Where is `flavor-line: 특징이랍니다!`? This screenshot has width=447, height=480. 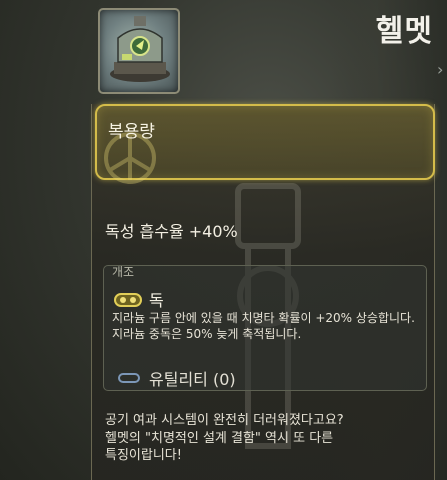
flavor-line: 특징이랍니다! is located at coordinates (143, 455).